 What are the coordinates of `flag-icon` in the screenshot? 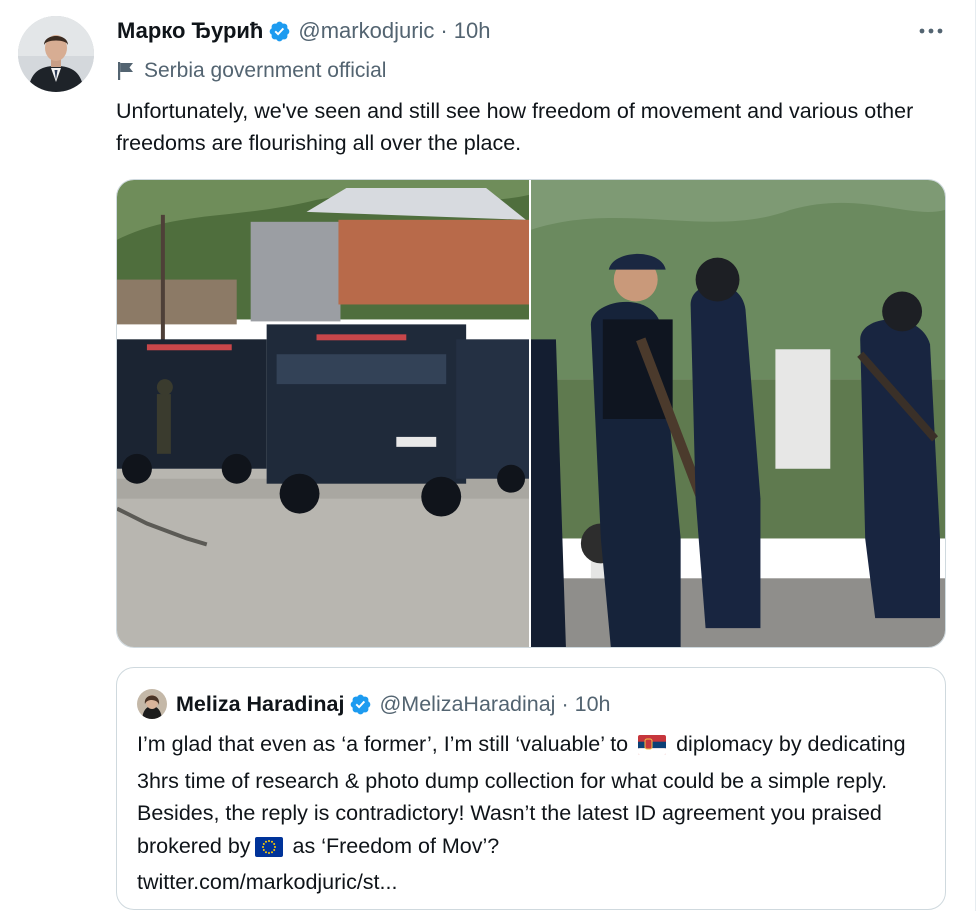 It's located at (126, 71).